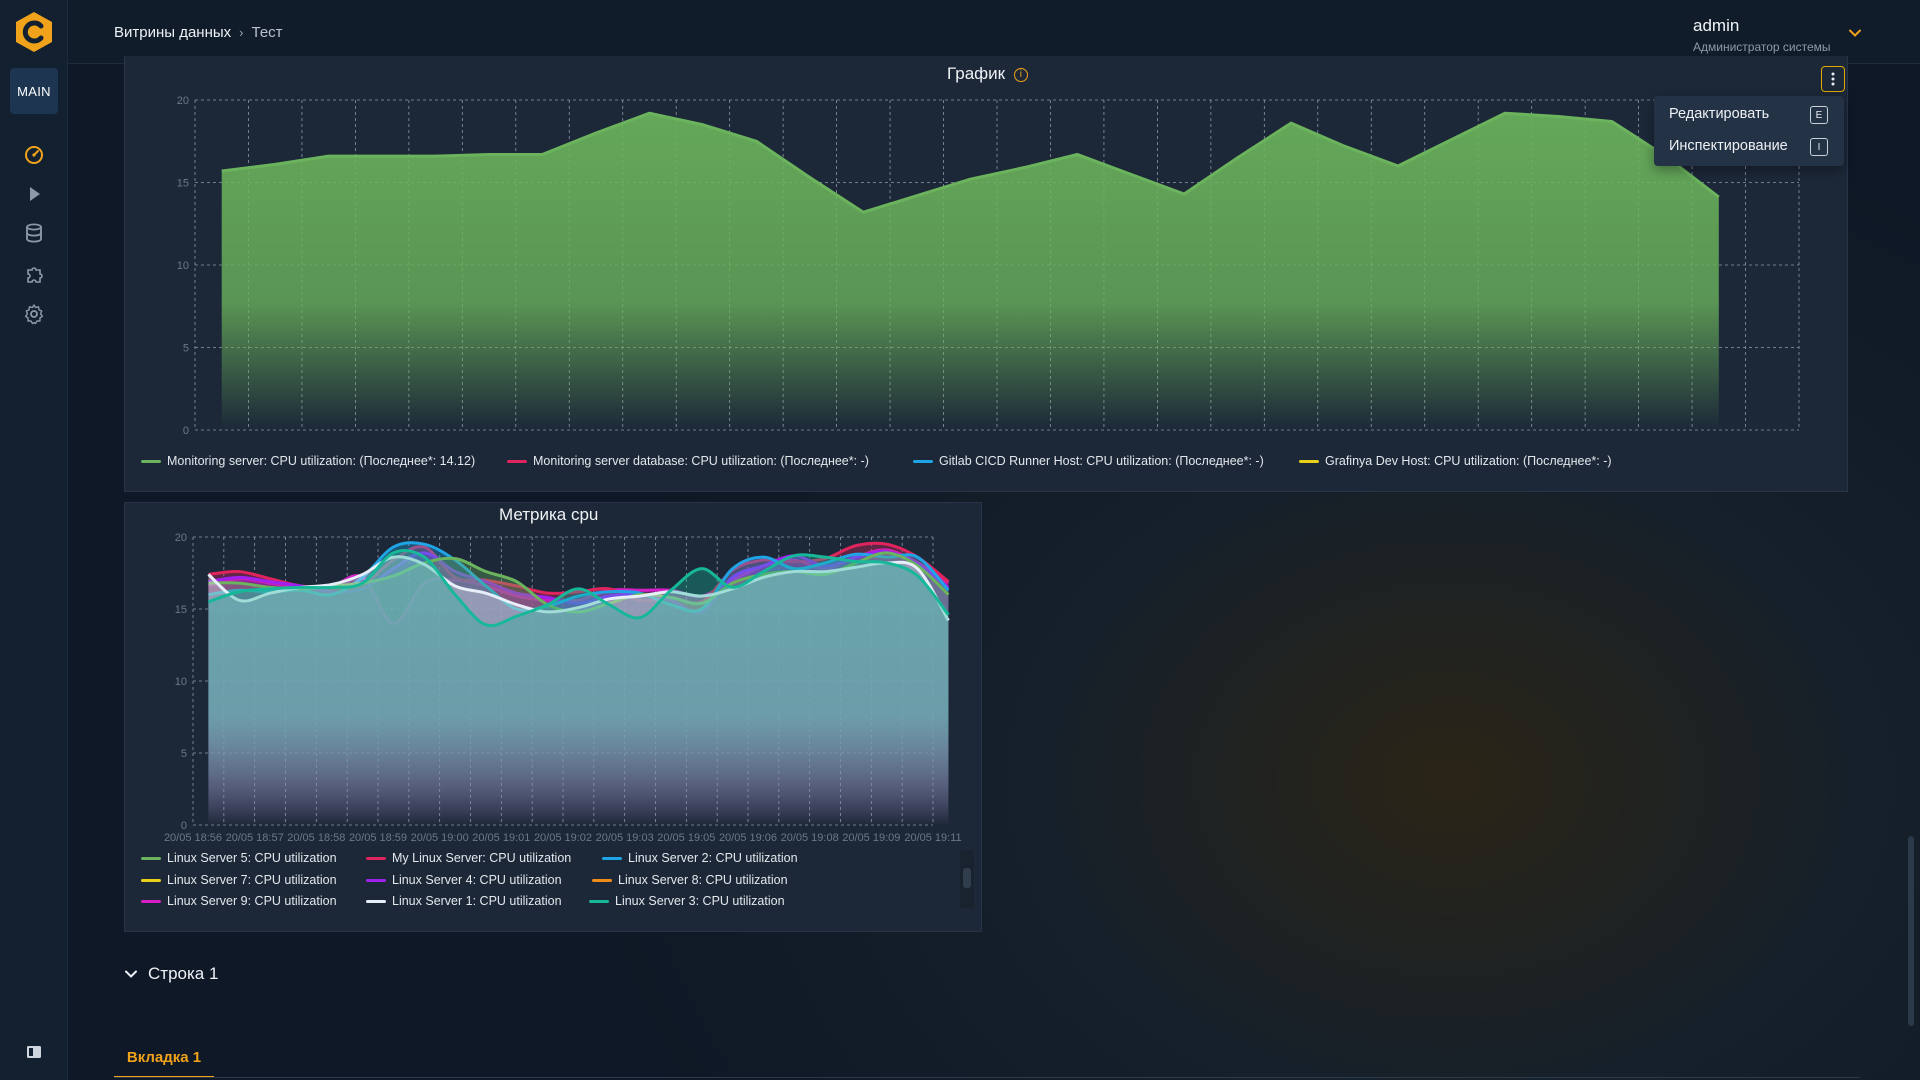  Describe the element at coordinates (252, 901) in the screenshot. I see `legend-label: Linux Server 9: CPU utilization` at that location.